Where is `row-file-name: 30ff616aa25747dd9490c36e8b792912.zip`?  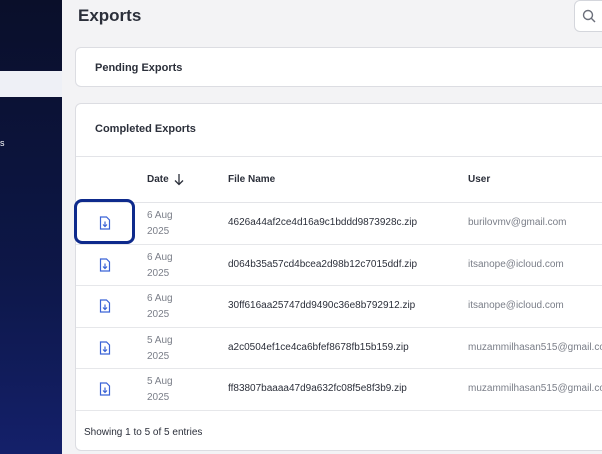 row-file-name: 30ff616aa25747dd9490c36e8b792912.zip is located at coordinates (322, 305).